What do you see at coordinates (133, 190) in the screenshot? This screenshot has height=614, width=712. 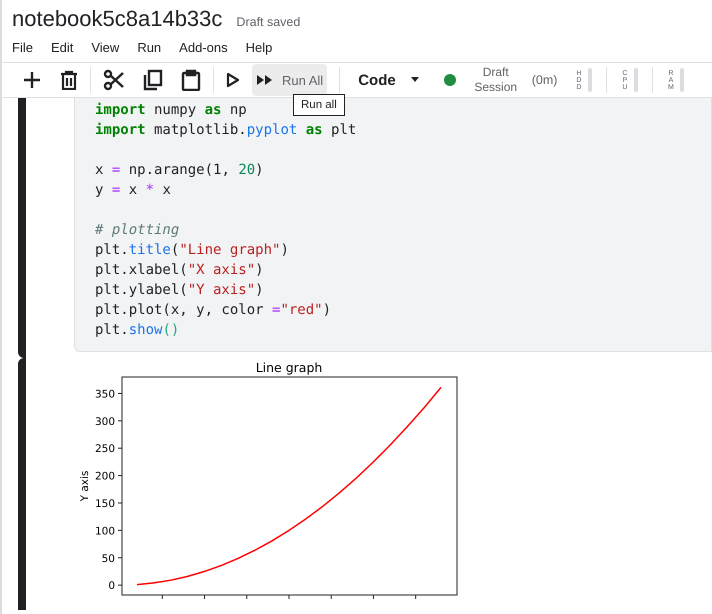 I see `code-line: y = x * x` at bounding box center [133, 190].